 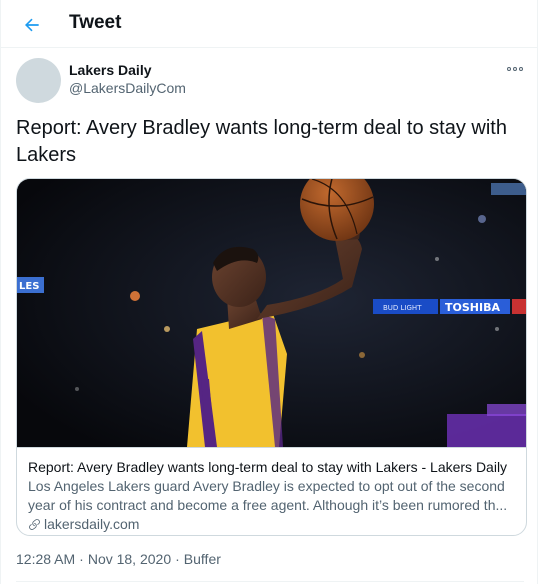 I want to click on arrow-left-icon, so click(x=32, y=25).